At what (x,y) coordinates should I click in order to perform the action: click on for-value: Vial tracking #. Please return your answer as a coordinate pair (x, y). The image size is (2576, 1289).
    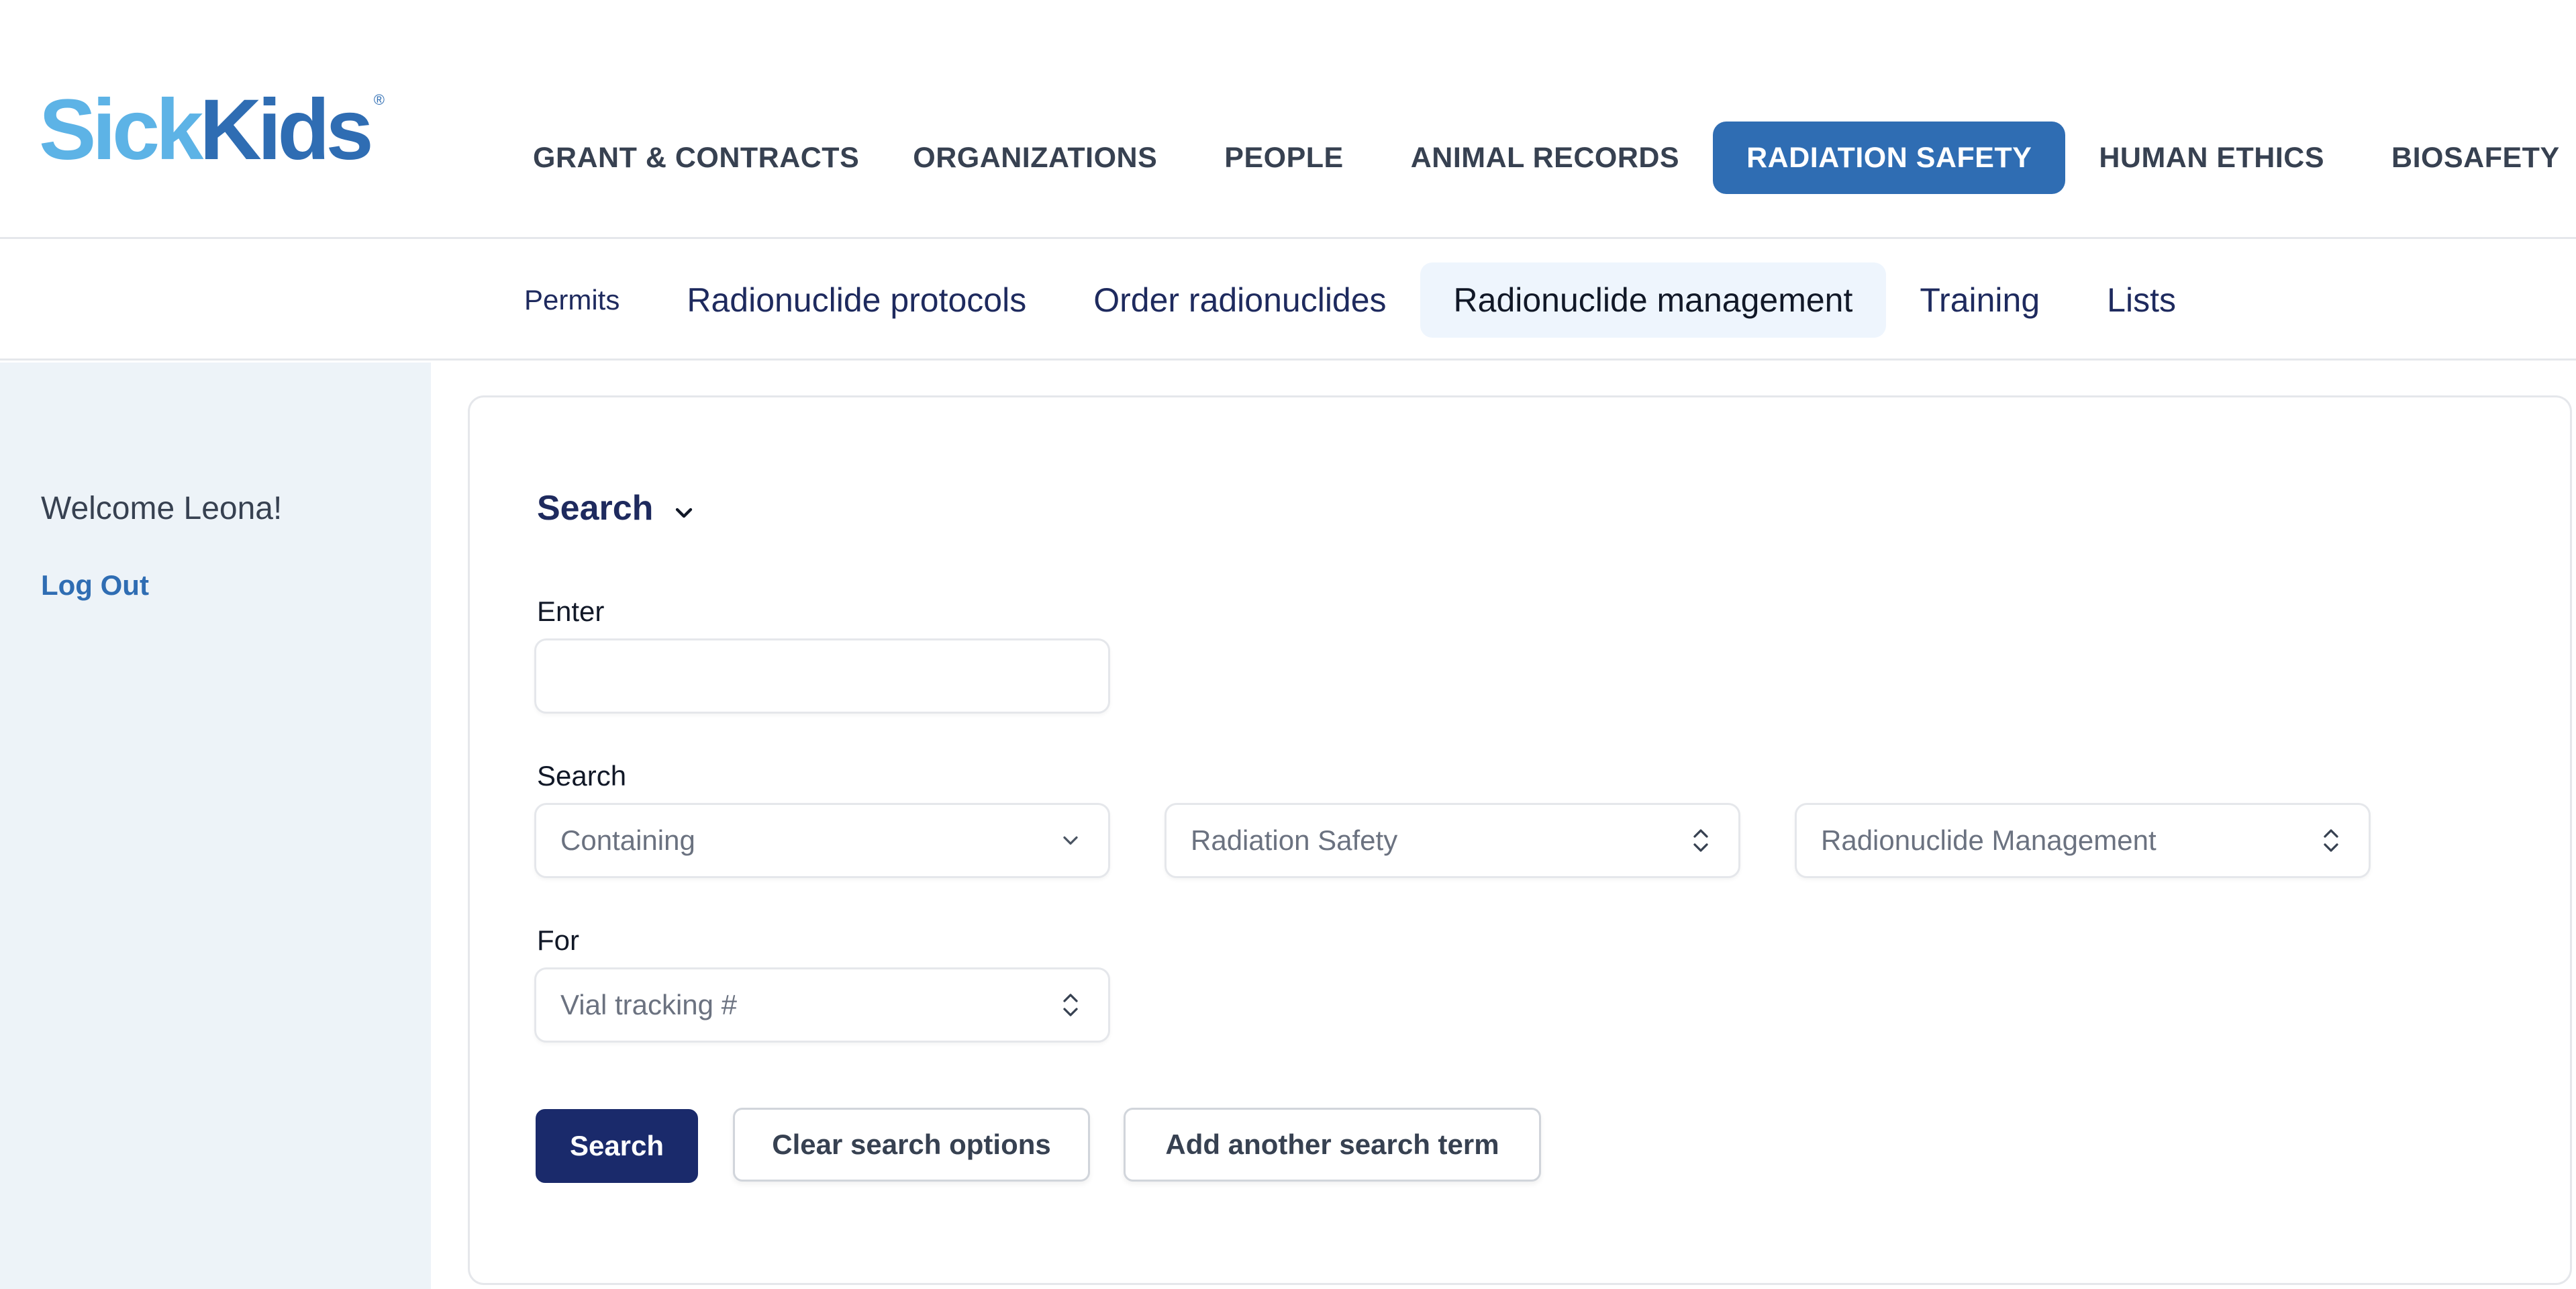
    Looking at the image, I should click on (649, 1004).